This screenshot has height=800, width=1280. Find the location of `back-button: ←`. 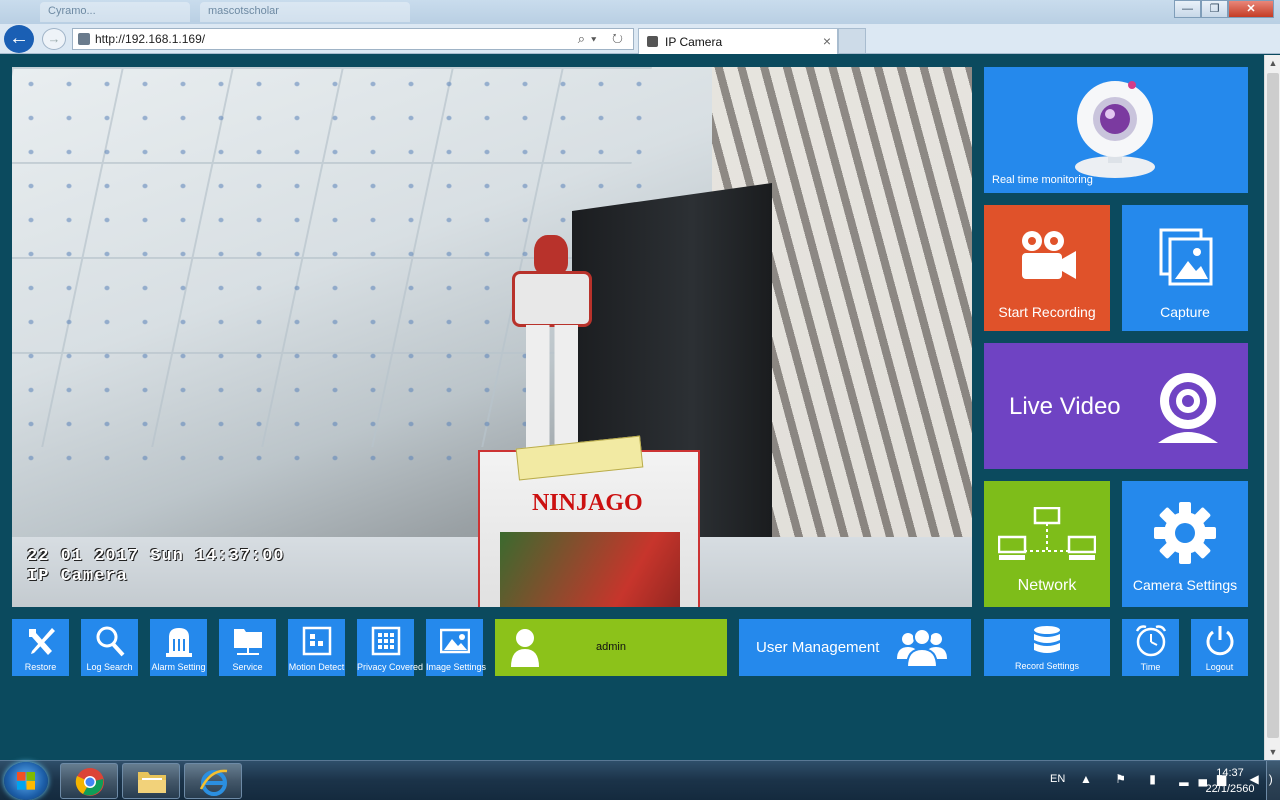

back-button: ← is located at coordinates (19, 39).